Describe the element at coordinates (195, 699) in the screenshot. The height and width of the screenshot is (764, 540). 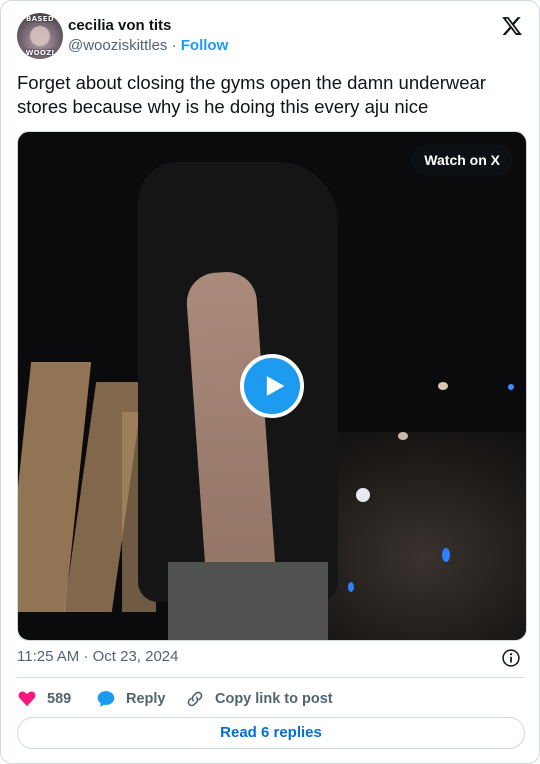
I see `link-icon` at that location.